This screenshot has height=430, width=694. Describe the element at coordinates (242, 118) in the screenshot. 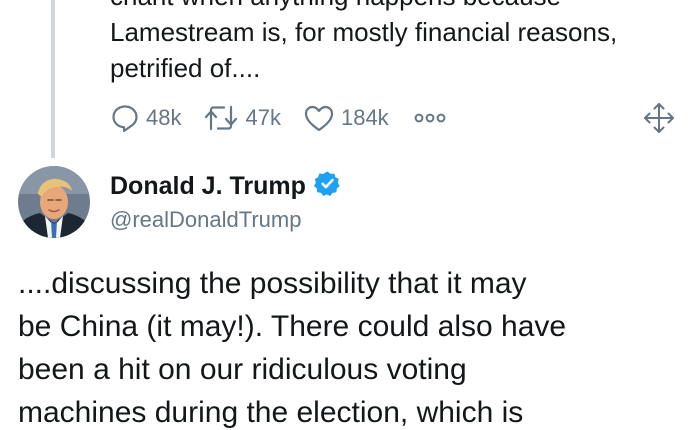

I see `retweet-button: 47k` at that location.